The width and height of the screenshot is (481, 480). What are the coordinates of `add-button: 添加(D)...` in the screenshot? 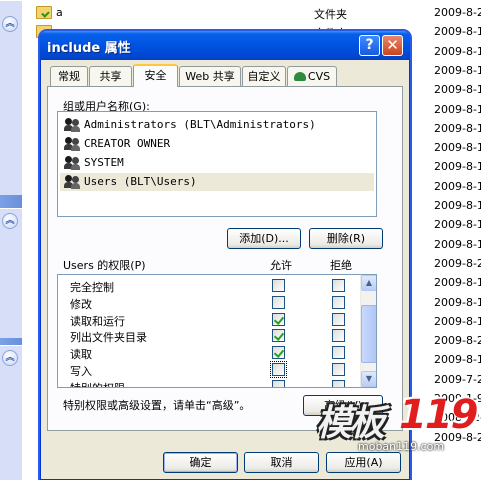 It's located at (264, 238).